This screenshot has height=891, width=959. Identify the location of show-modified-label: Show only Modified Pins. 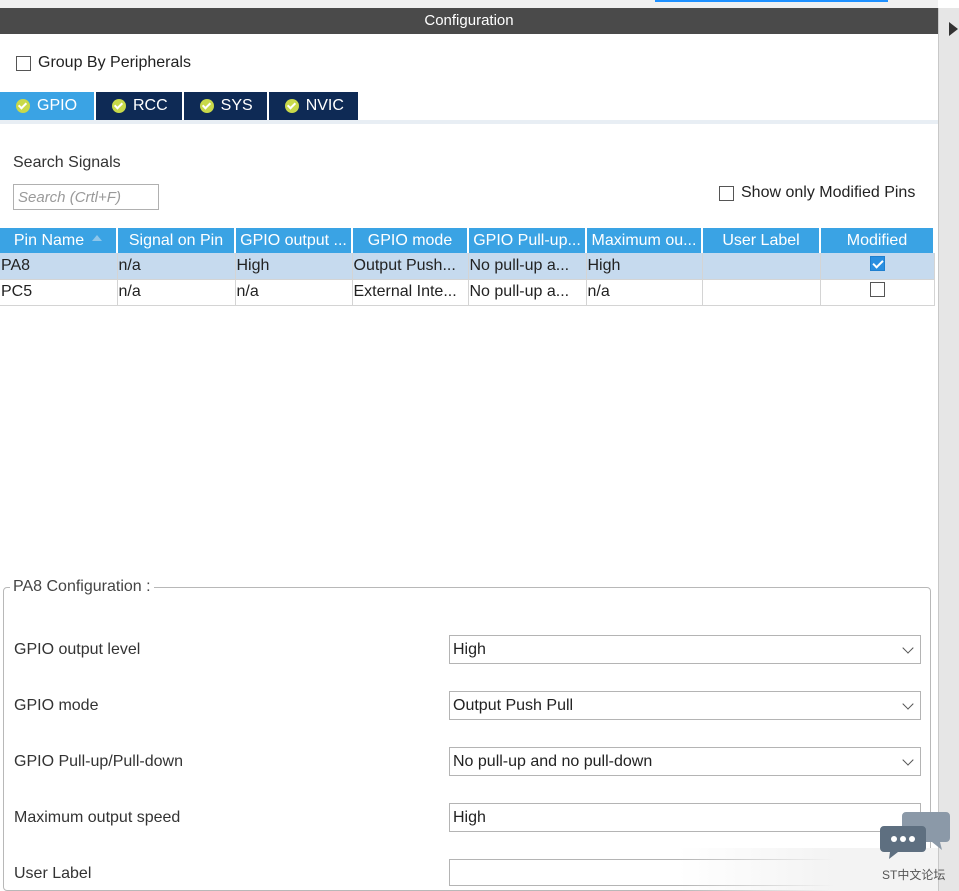
(828, 192).